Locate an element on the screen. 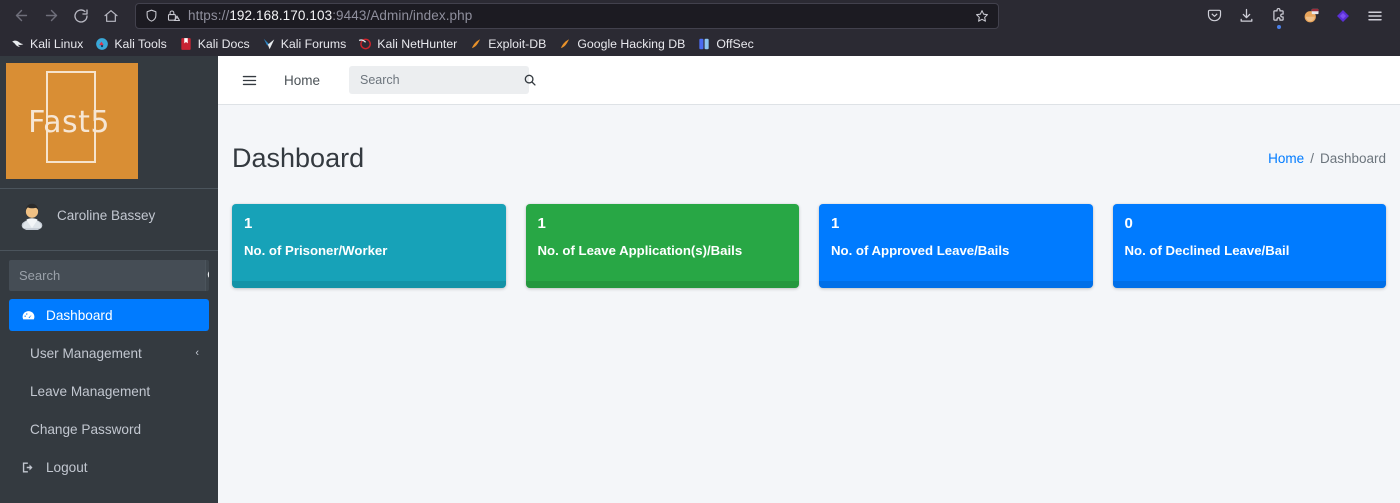  sidebar-search-button is located at coordinates (207, 275).